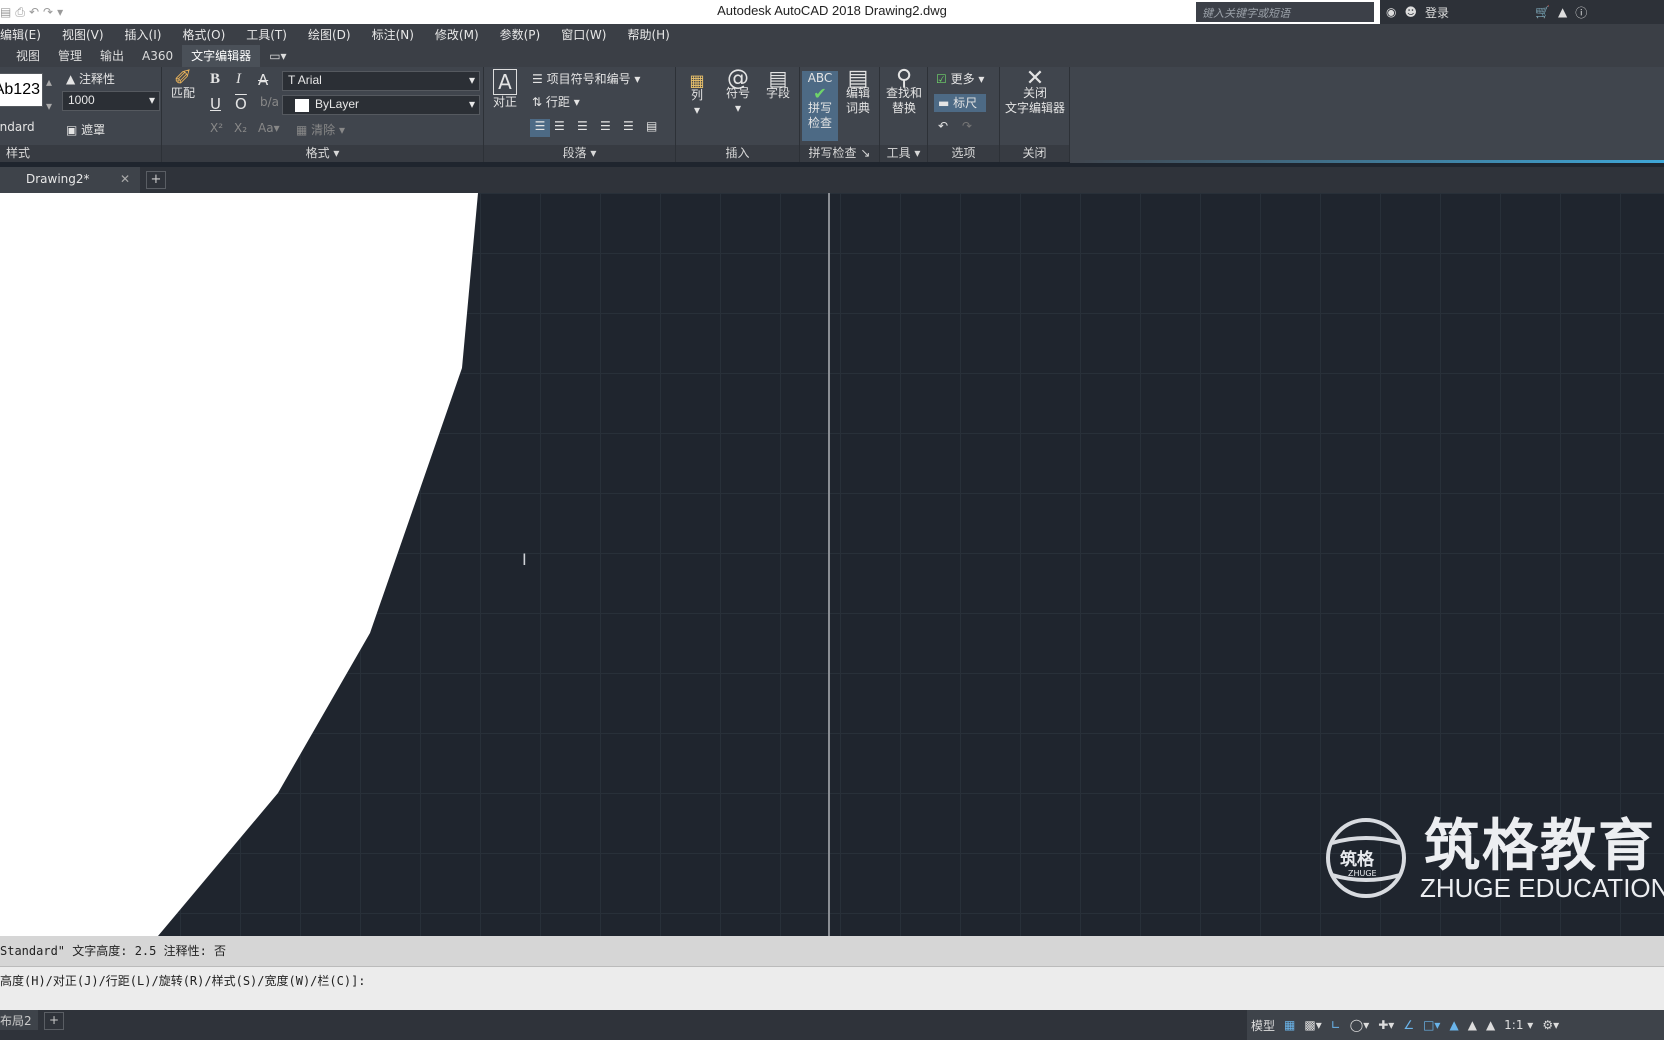 The image size is (1664, 1040). Describe the element at coordinates (903, 153) in the screenshot. I see `panel-title-tools: 工具 ▾` at that location.